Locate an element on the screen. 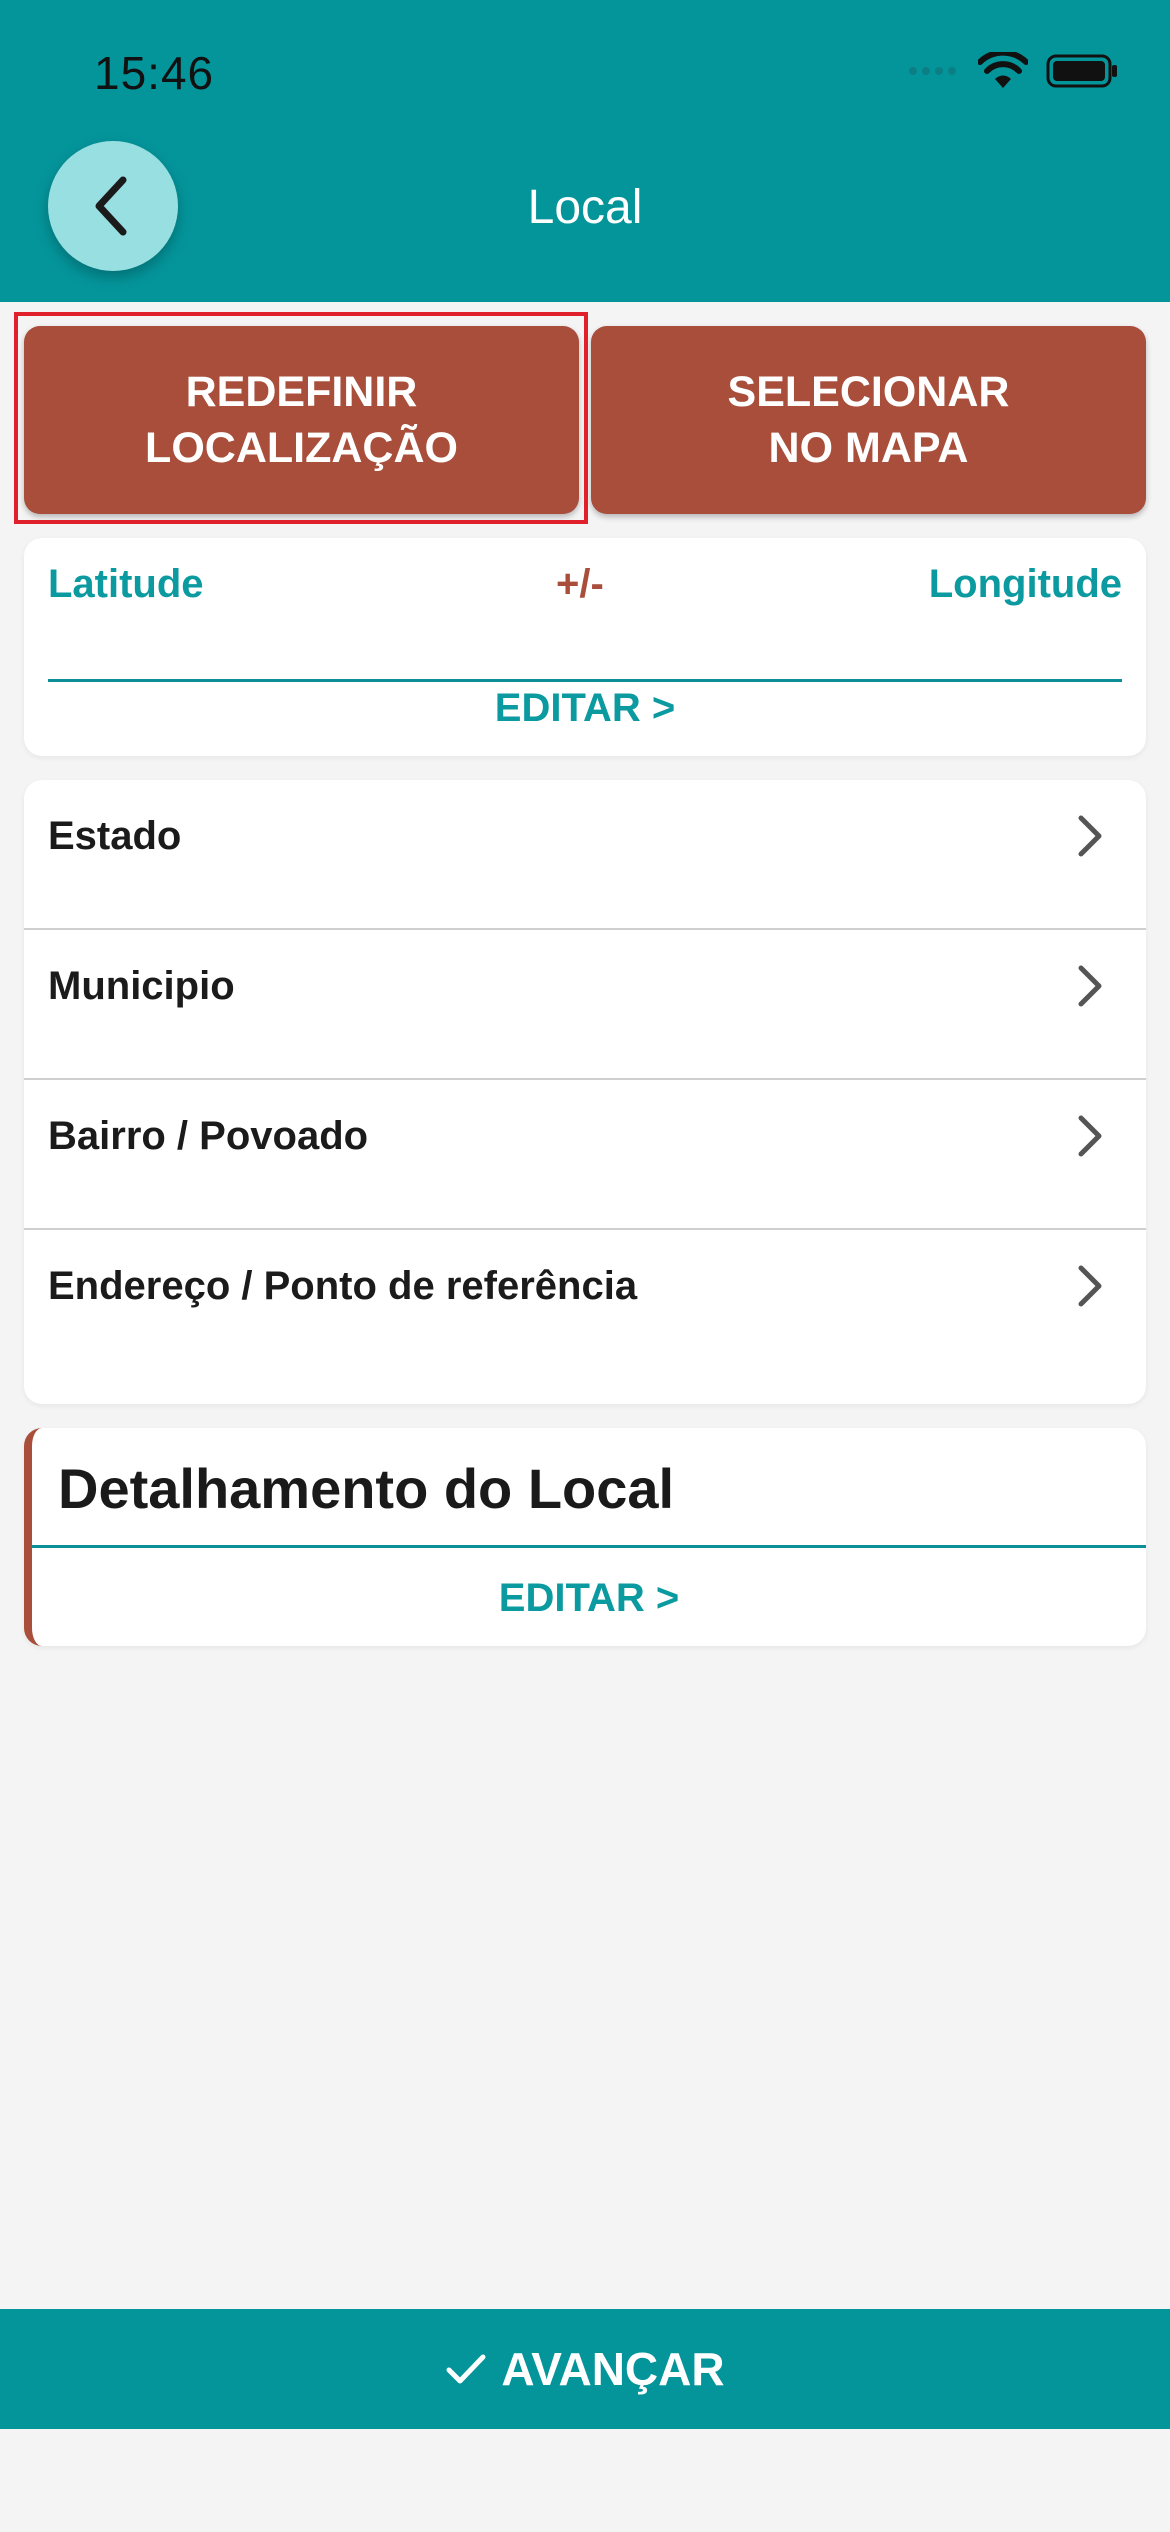 This screenshot has width=1170, height=2532. list-item-label: Municipio is located at coordinates (141, 986).